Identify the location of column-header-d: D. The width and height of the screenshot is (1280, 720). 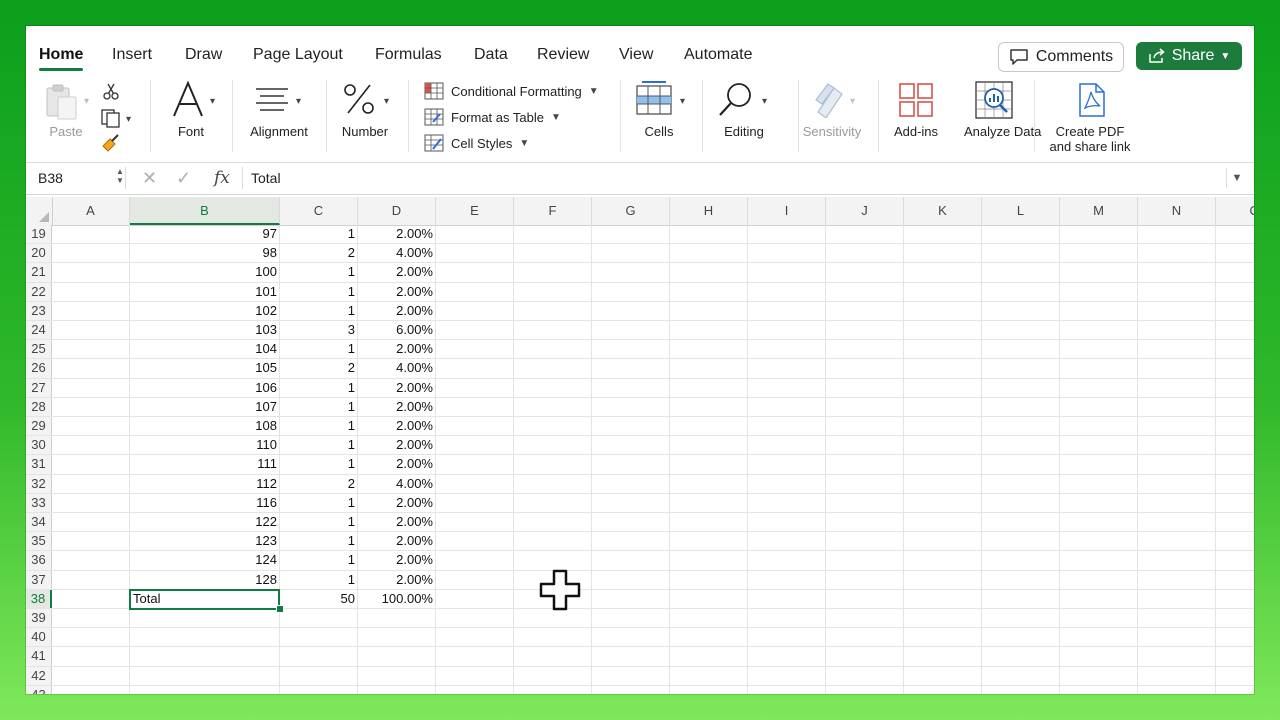
(397, 211).